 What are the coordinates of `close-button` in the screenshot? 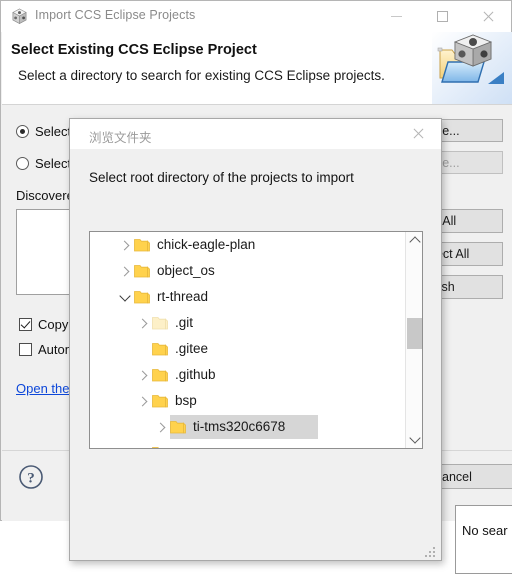 It's located at (488, 16).